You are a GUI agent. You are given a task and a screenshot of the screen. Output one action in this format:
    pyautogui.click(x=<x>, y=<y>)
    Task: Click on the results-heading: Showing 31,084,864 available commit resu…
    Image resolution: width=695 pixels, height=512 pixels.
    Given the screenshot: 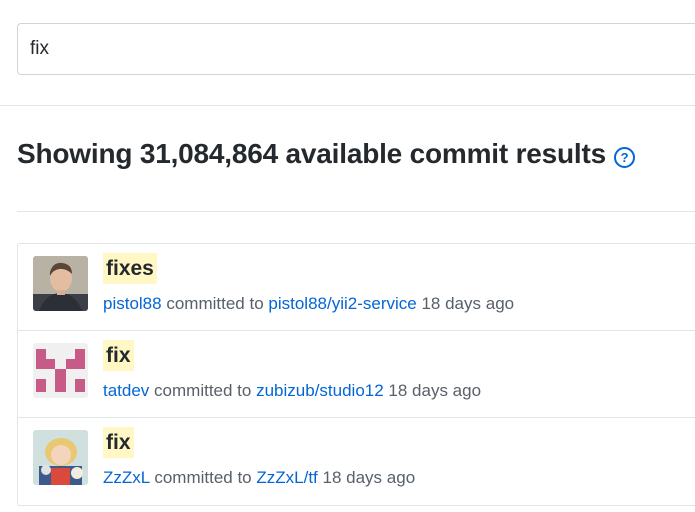 What is the action you would take?
    pyautogui.click(x=326, y=154)
    